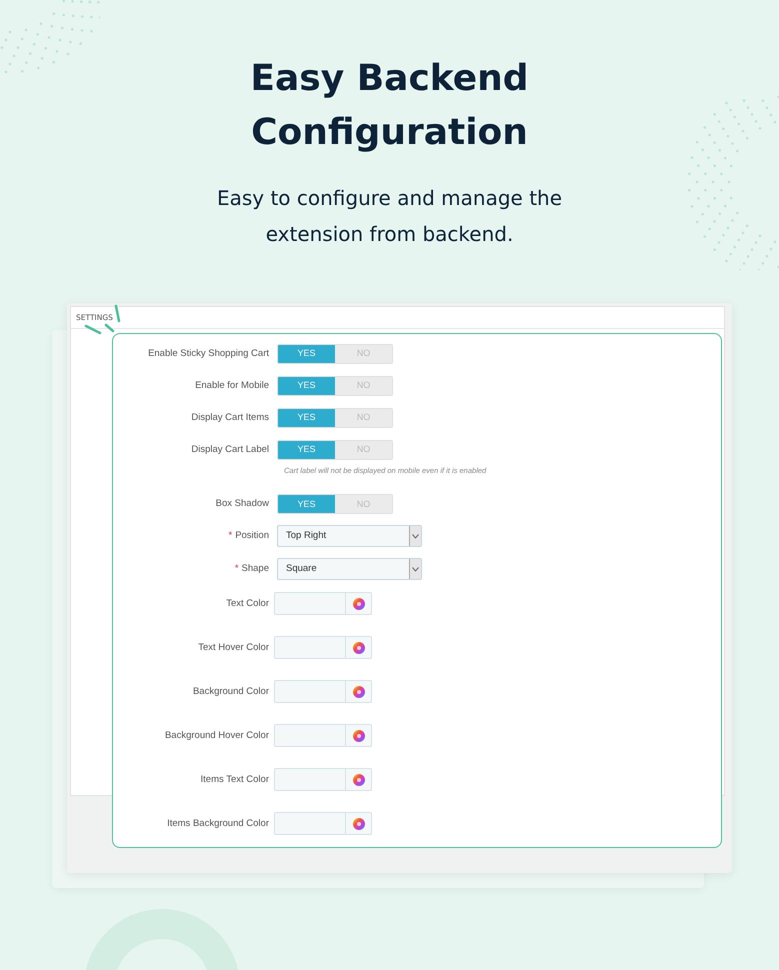 The image size is (779, 970). Describe the element at coordinates (230, 449) in the screenshot. I see `field-label: Display Cart Label` at that location.